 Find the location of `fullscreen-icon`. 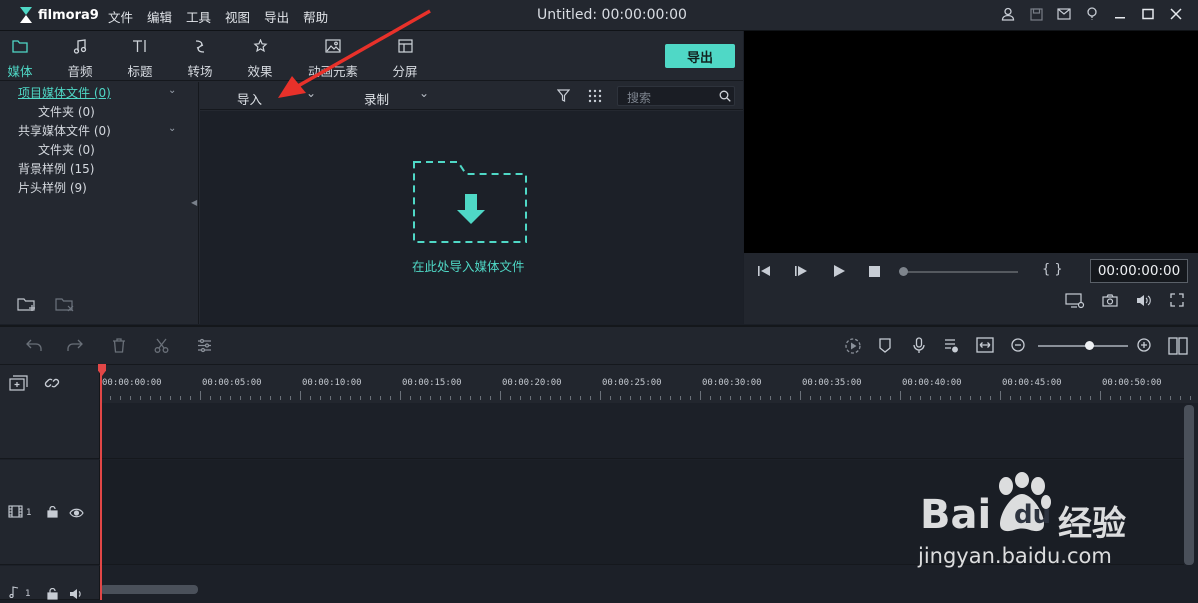

fullscreen-icon is located at coordinates (1177, 301).